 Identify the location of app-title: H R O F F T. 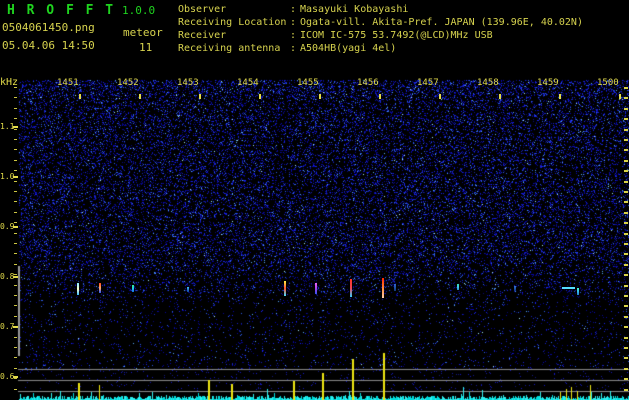
(61, 10).